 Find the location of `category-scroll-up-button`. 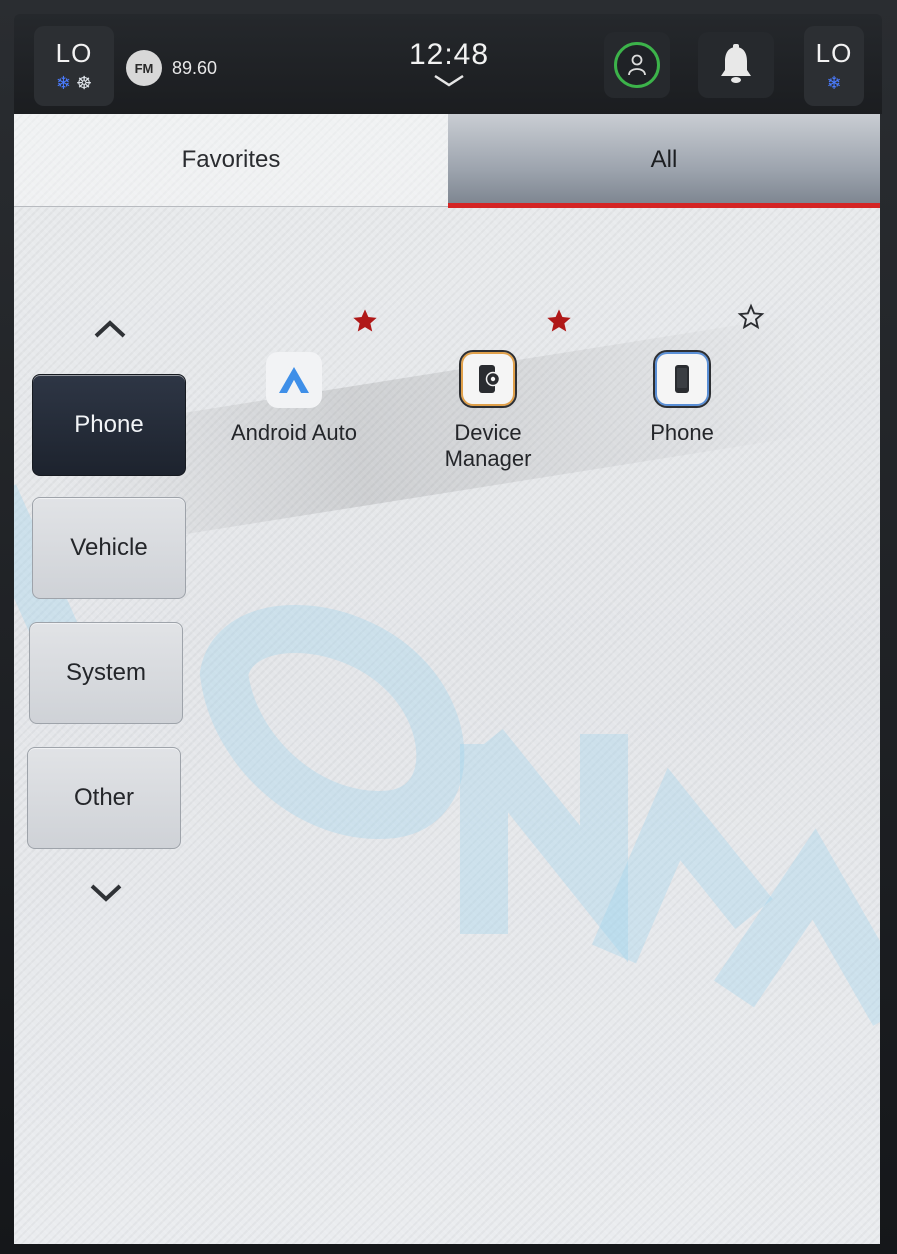

category-scroll-up-button is located at coordinates (110, 329).